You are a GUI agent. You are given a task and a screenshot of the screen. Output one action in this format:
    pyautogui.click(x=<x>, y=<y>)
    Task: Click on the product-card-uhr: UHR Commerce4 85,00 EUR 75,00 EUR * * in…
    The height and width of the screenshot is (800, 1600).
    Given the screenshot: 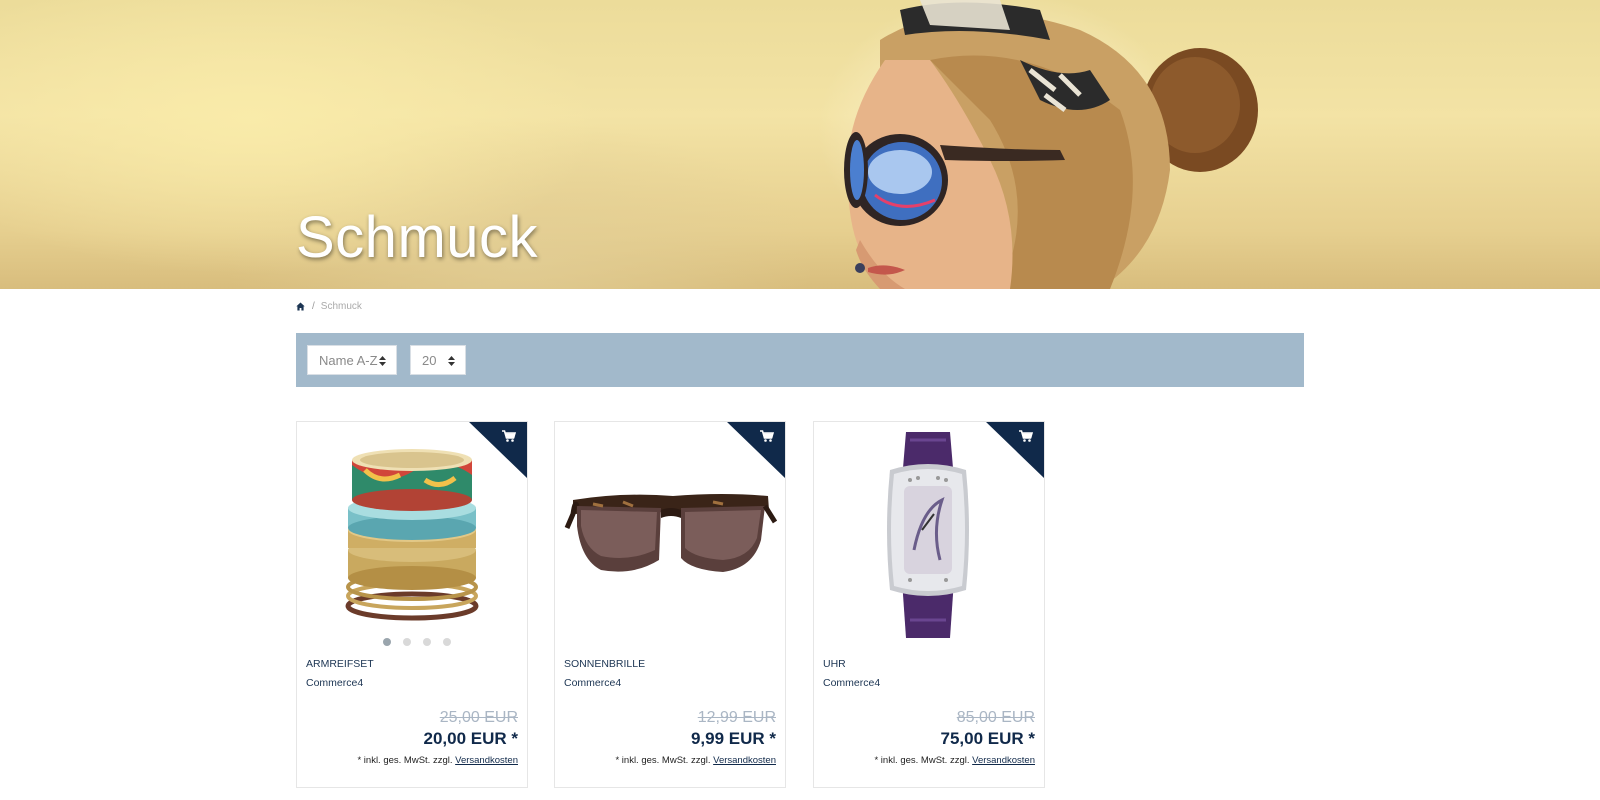 What is the action you would take?
    pyautogui.click(x=929, y=604)
    